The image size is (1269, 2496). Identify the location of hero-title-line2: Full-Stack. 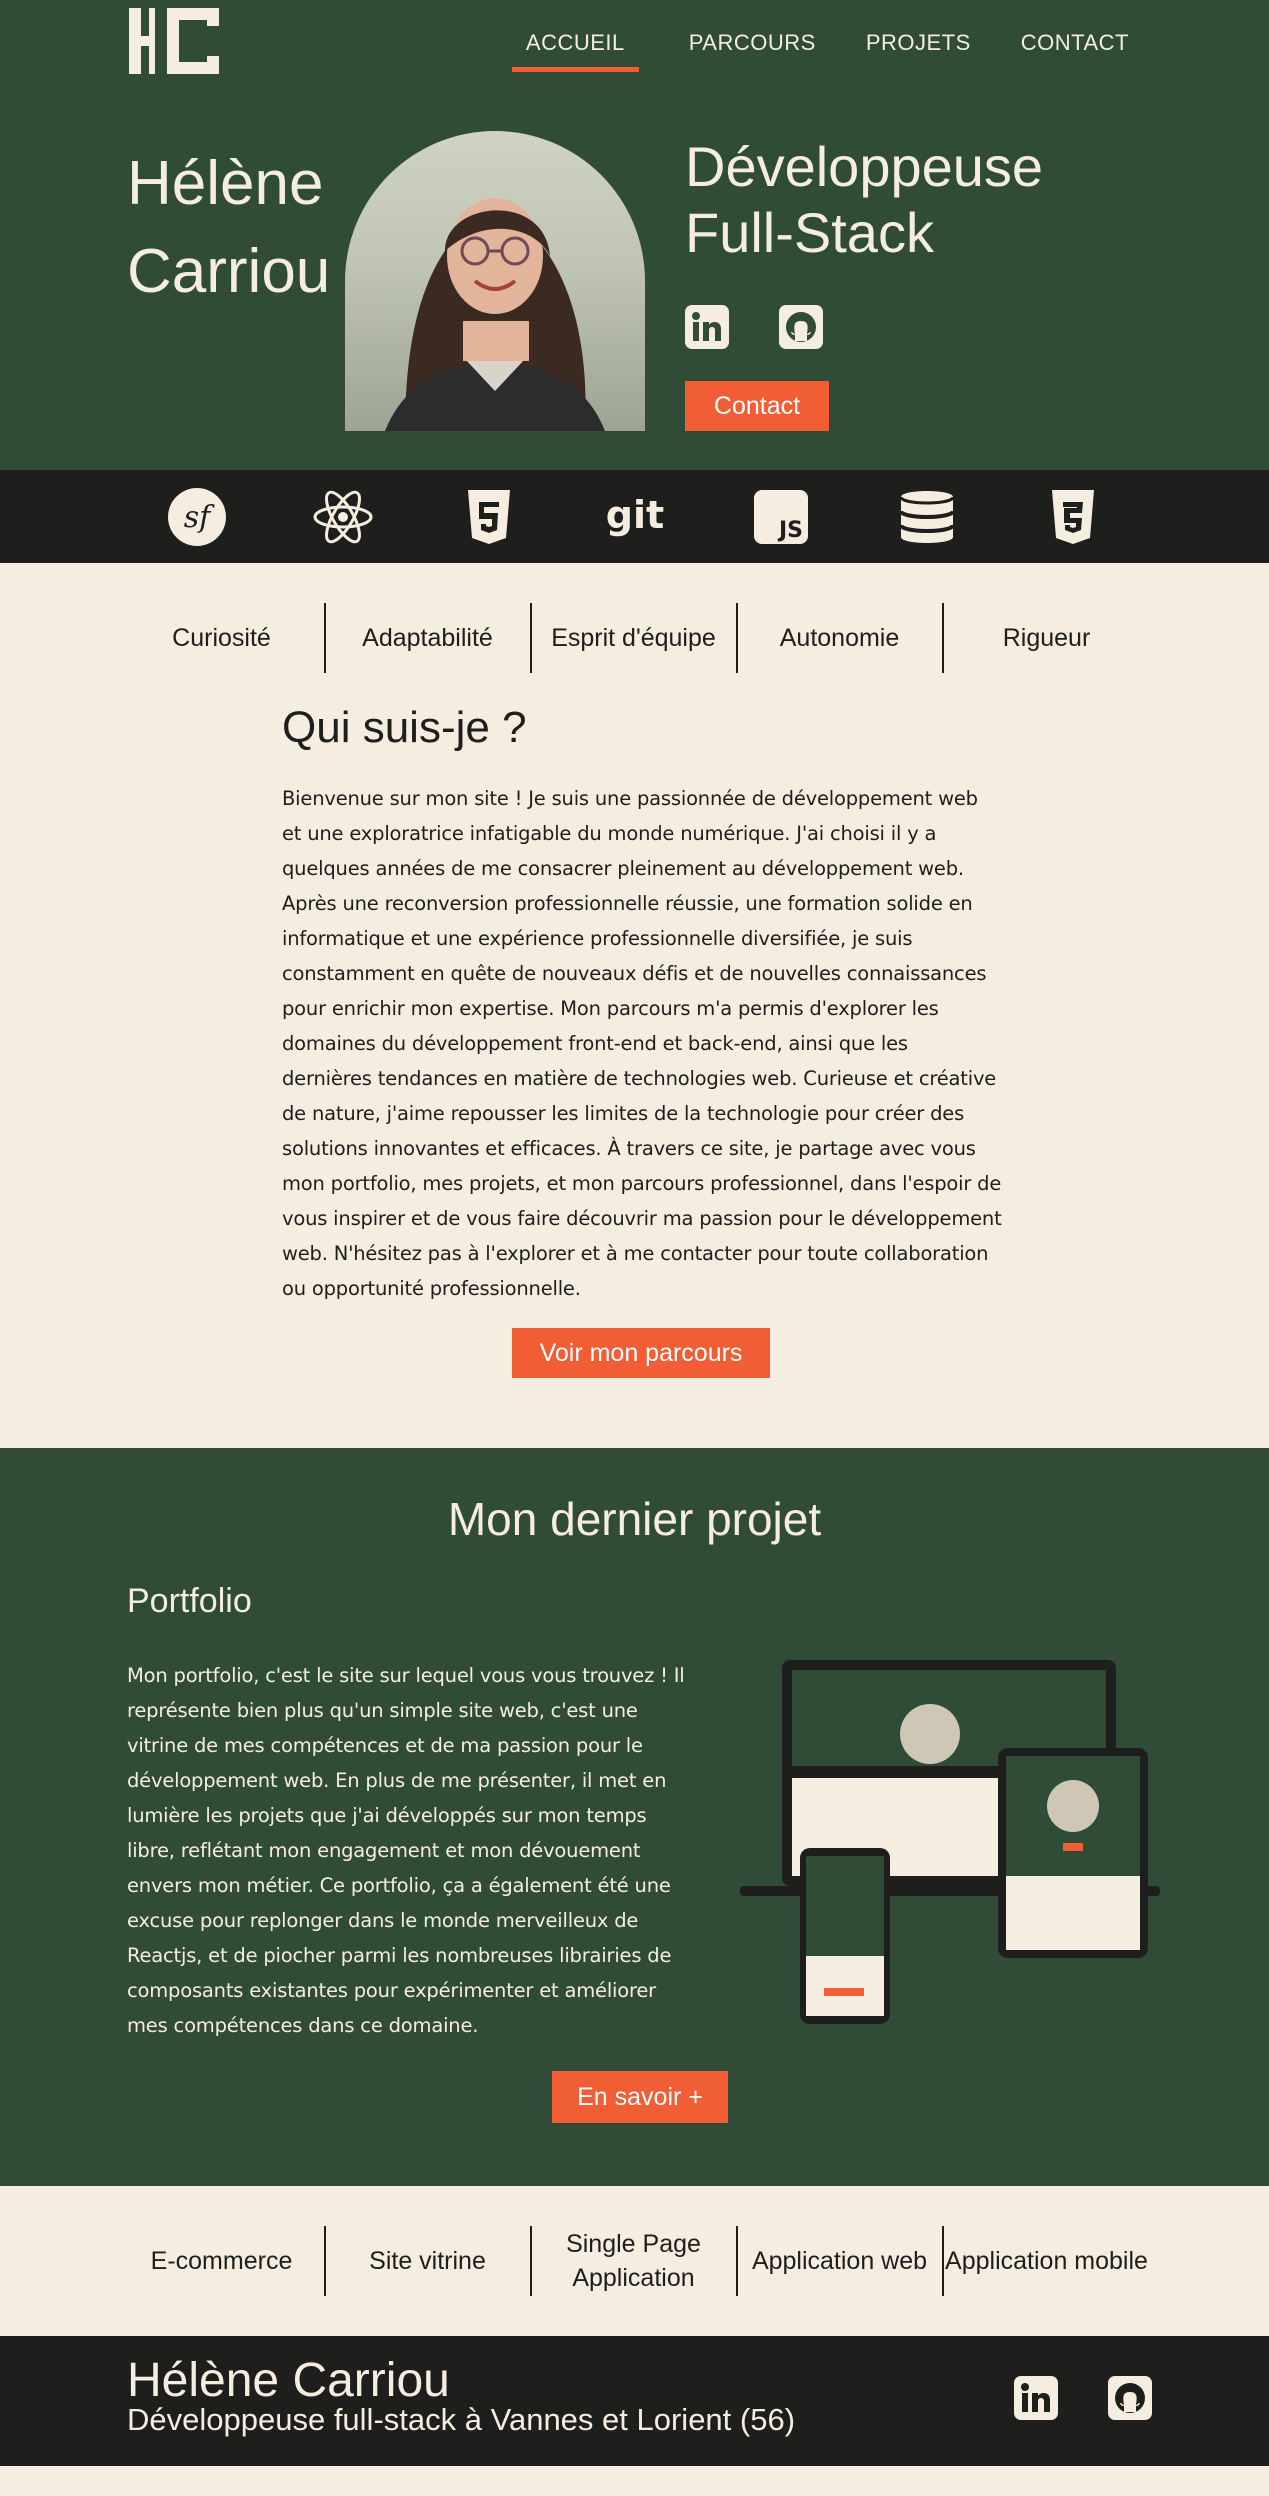
(809, 232).